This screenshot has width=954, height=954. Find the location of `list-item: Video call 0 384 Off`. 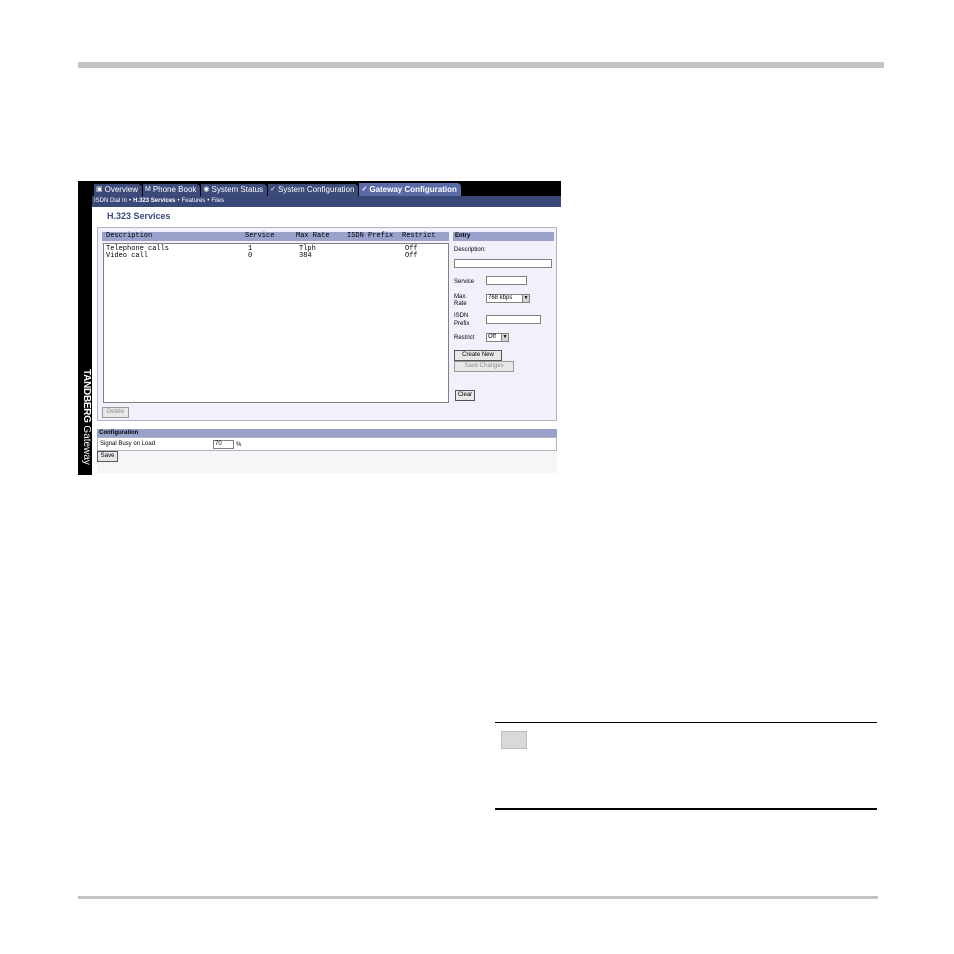

list-item: Video call 0 384 Off is located at coordinates (276, 256).